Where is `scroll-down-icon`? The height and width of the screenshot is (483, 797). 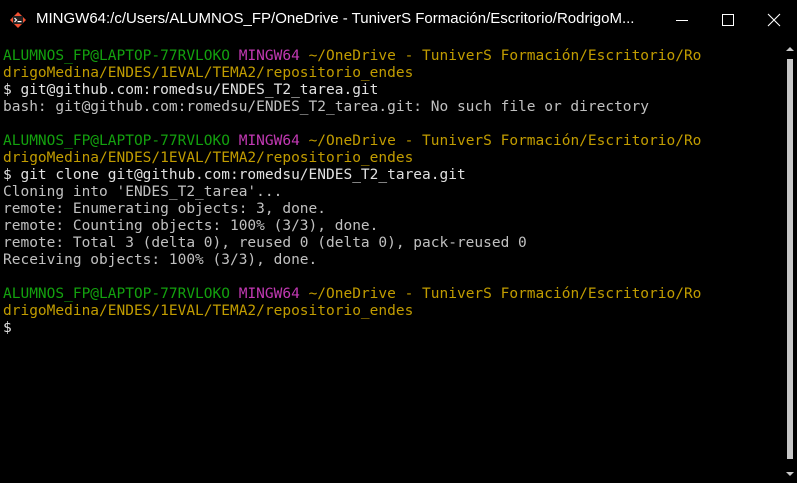 scroll-down-icon is located at coordinates (790, 474).